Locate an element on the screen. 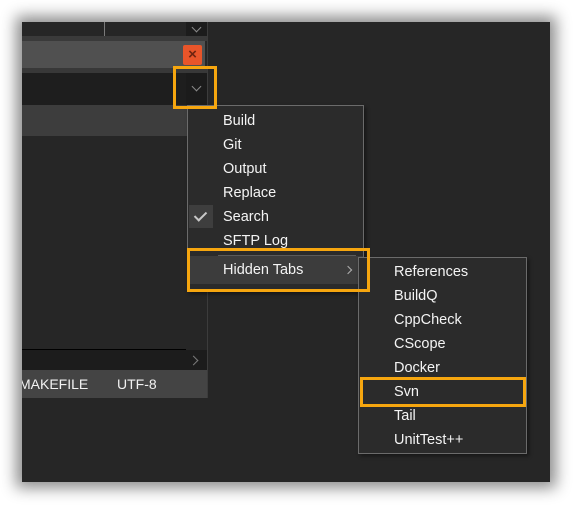 This screenshot has height=505, width=573. checkmark-icon is located at coordinates (200, 215).